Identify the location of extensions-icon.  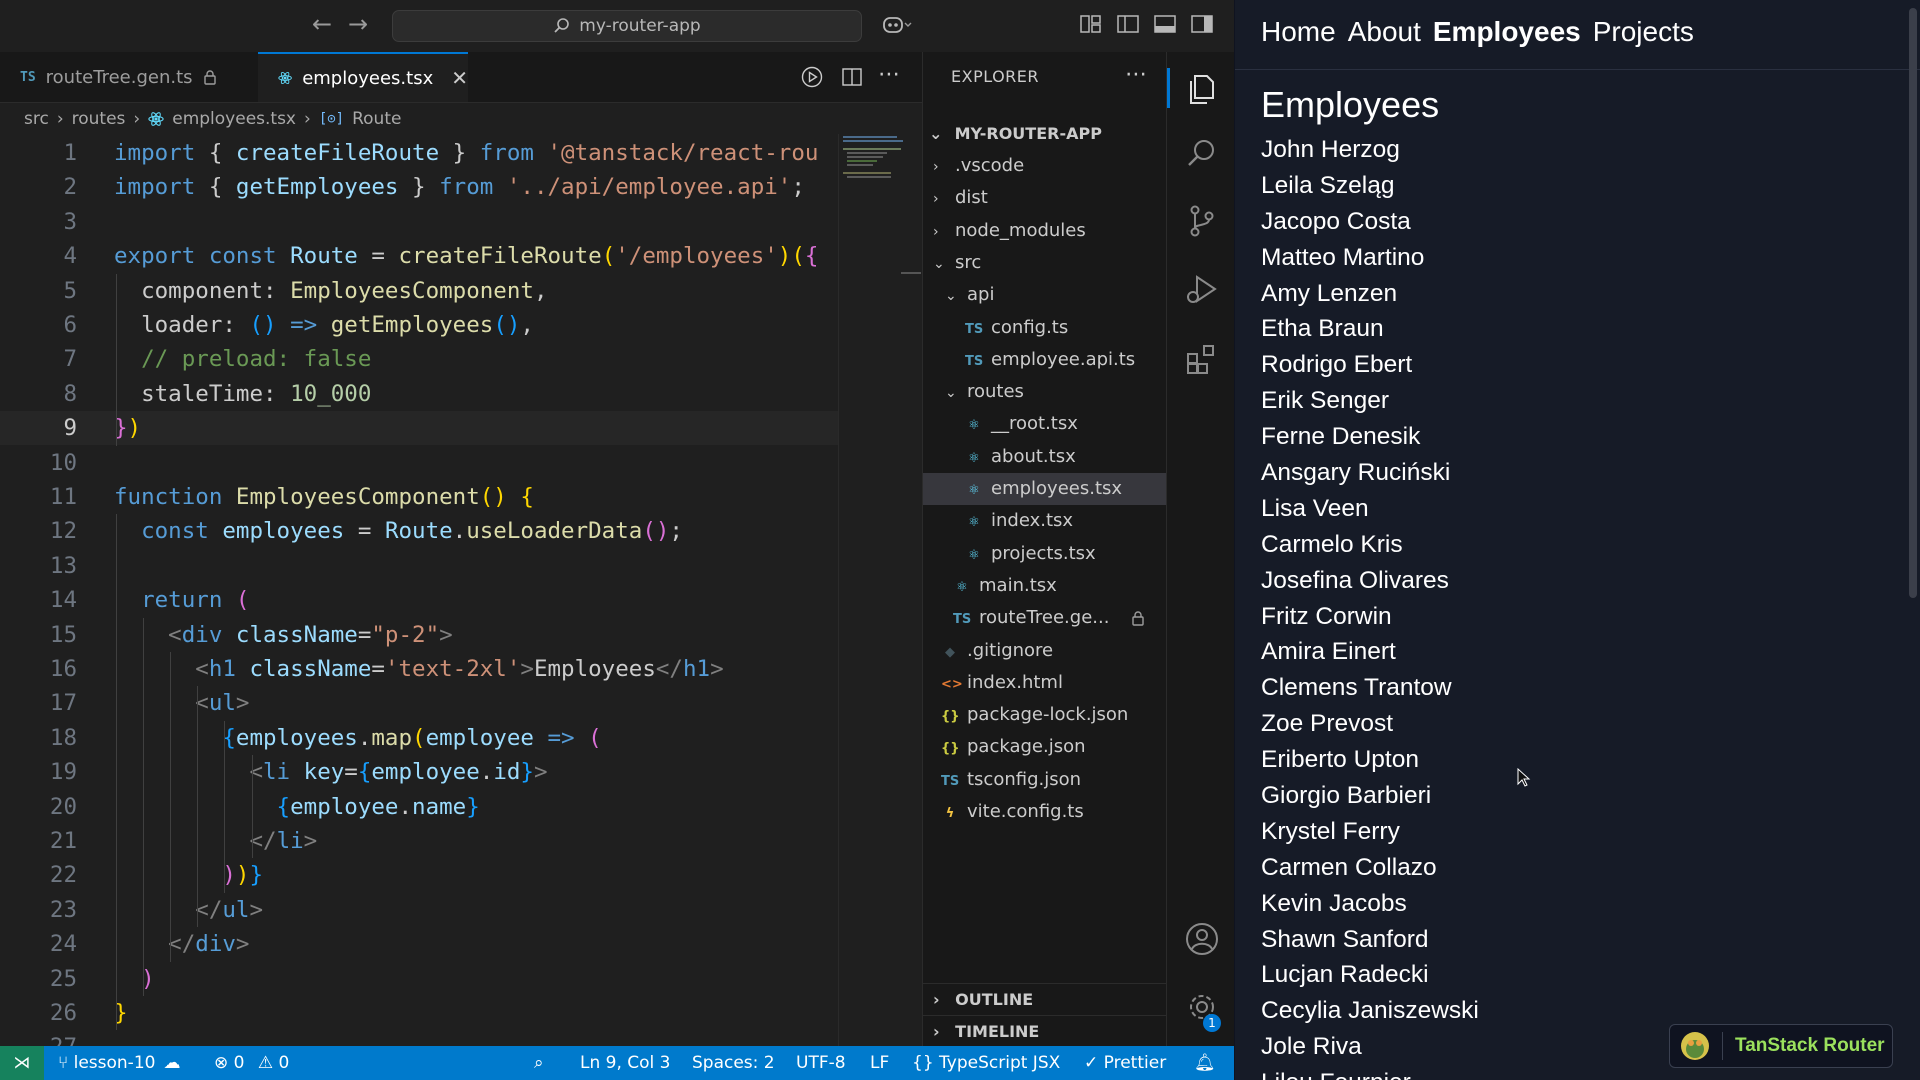
(1202, 359).